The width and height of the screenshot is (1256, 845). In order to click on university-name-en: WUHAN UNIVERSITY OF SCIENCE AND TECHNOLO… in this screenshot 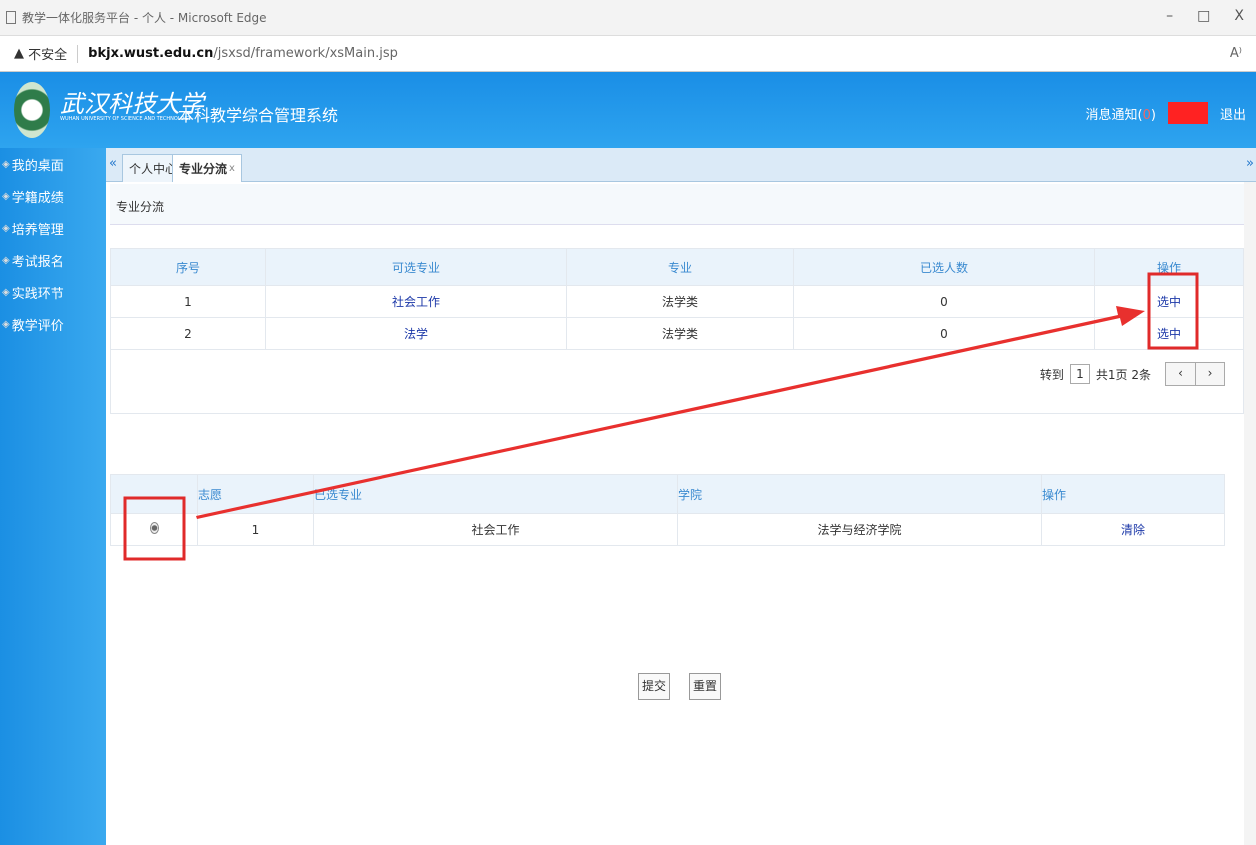, I will do `click(126, 119)`.